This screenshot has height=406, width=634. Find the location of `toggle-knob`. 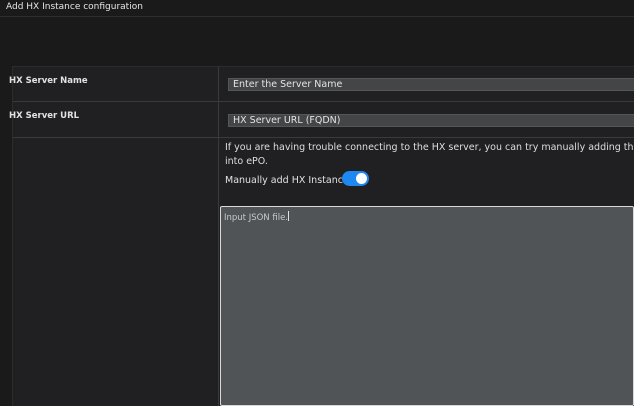

toggle-knob is located at coordinates (361, 178).